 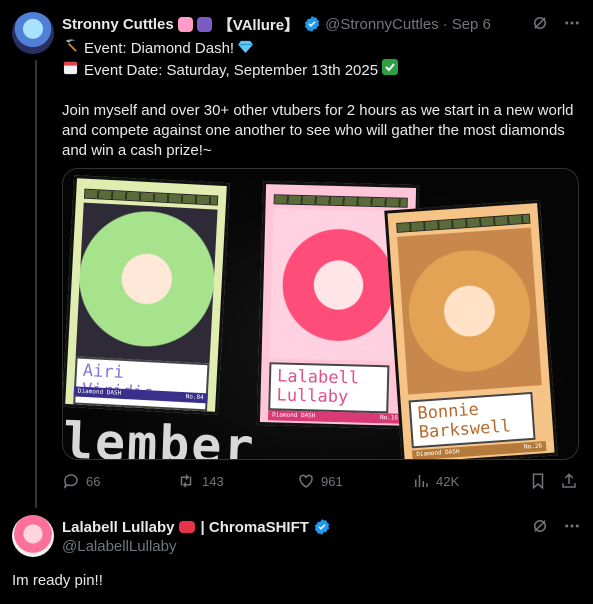 I want to click on reply-count: 66, so click(x=93, y=481).